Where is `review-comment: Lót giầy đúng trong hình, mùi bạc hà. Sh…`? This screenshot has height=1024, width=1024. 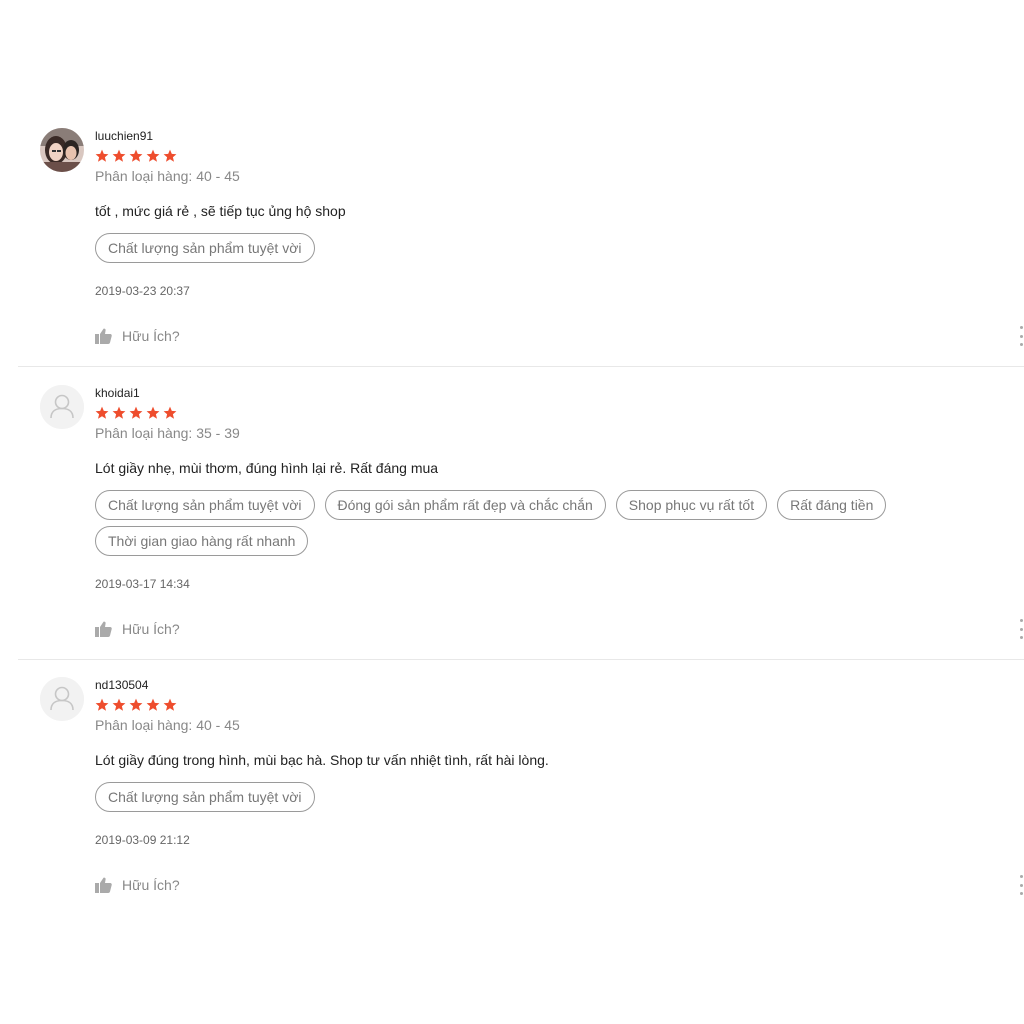 review-comment: Lót giầy đúng trong hình, mùi bạc hà. Sh… is located at coordinates (322, 760).